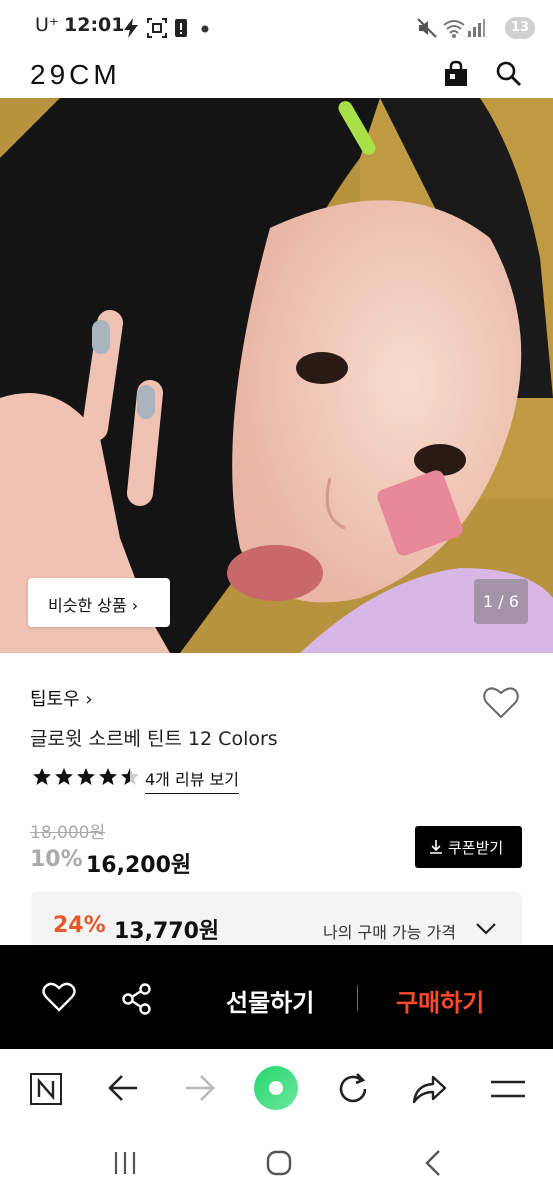 The width and height of the screenshot is (553, 1200). Describe the element at coordinates (139, 865) in the screenshot. I see `sale-price: 16,200원` at that location.